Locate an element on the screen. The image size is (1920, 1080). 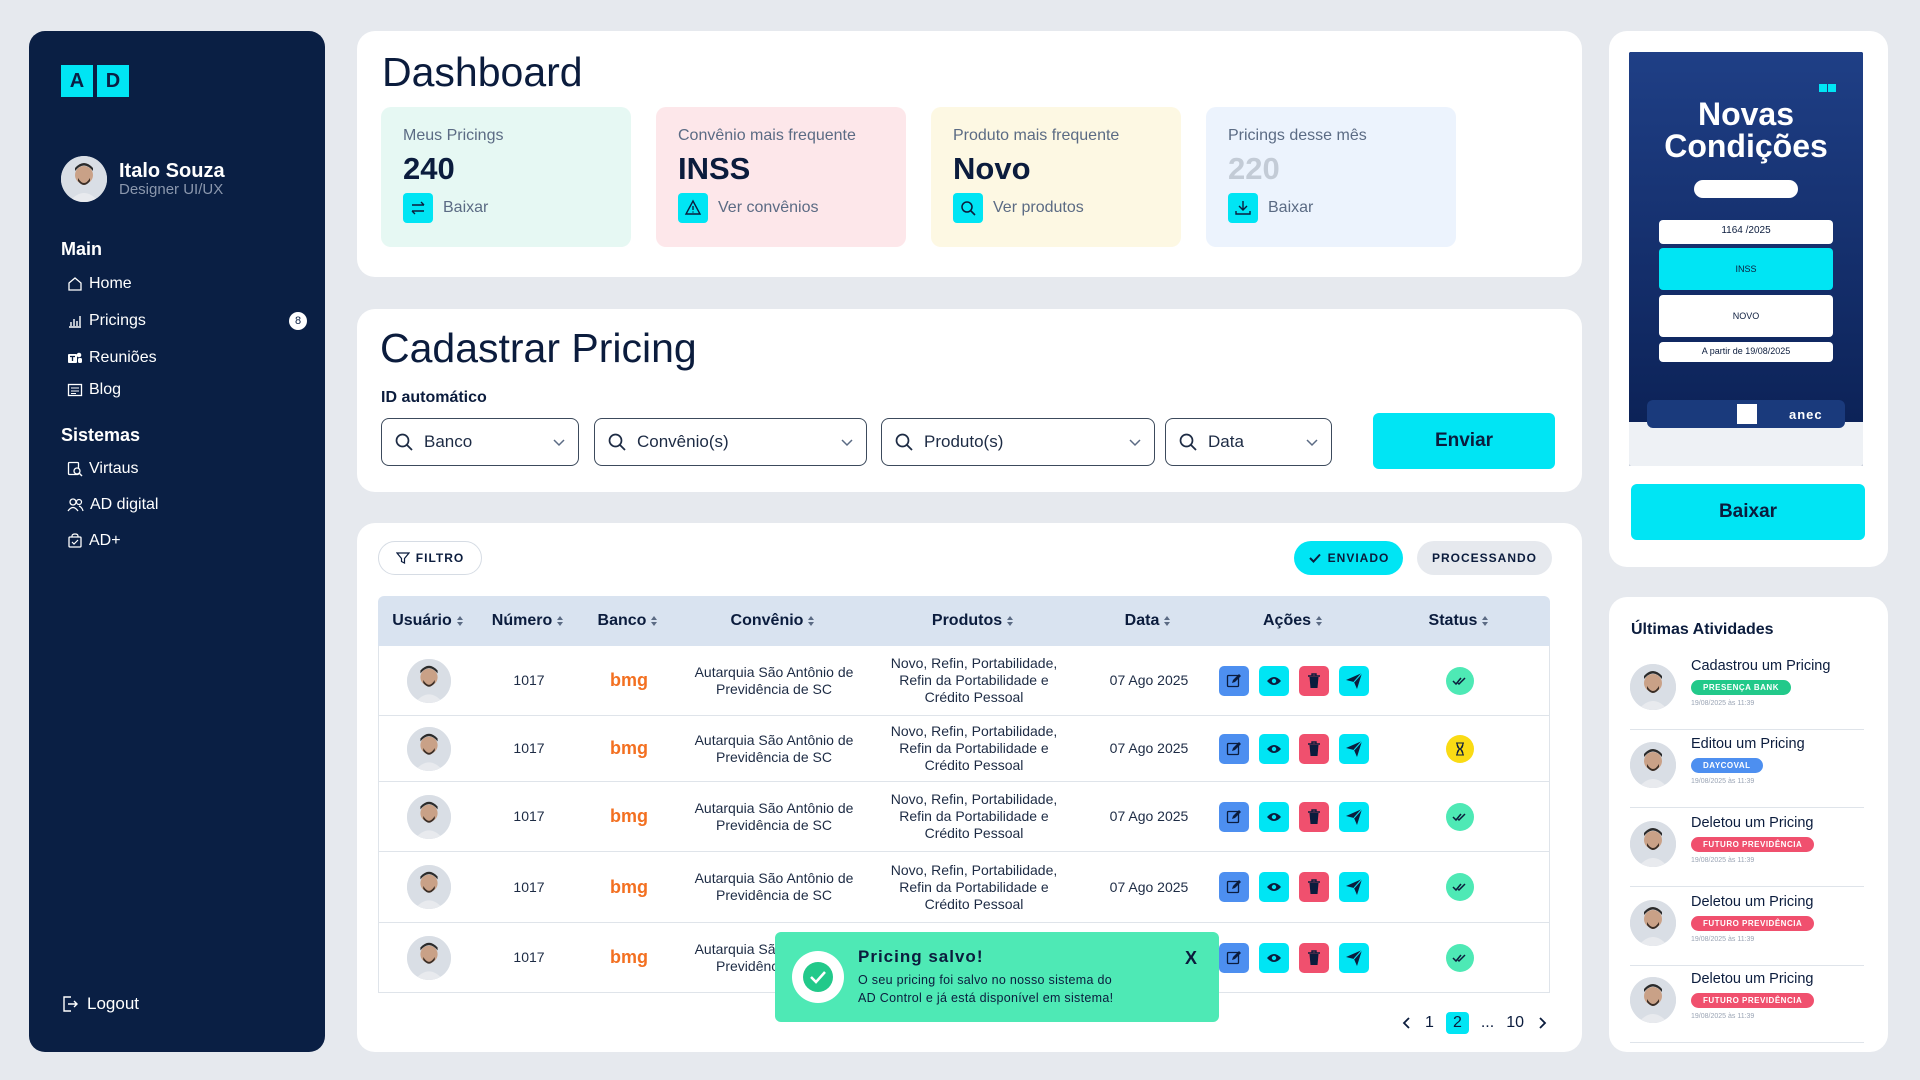
filter-button: FILTRO is located at coordinates (430, 558).